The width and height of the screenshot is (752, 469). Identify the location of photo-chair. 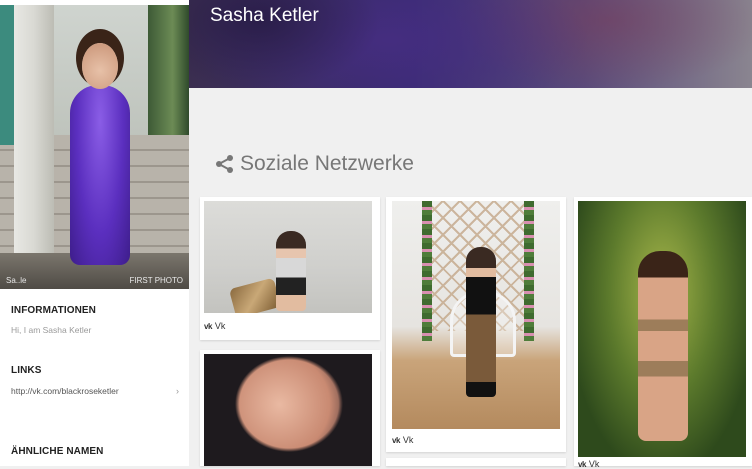
(255, 295).